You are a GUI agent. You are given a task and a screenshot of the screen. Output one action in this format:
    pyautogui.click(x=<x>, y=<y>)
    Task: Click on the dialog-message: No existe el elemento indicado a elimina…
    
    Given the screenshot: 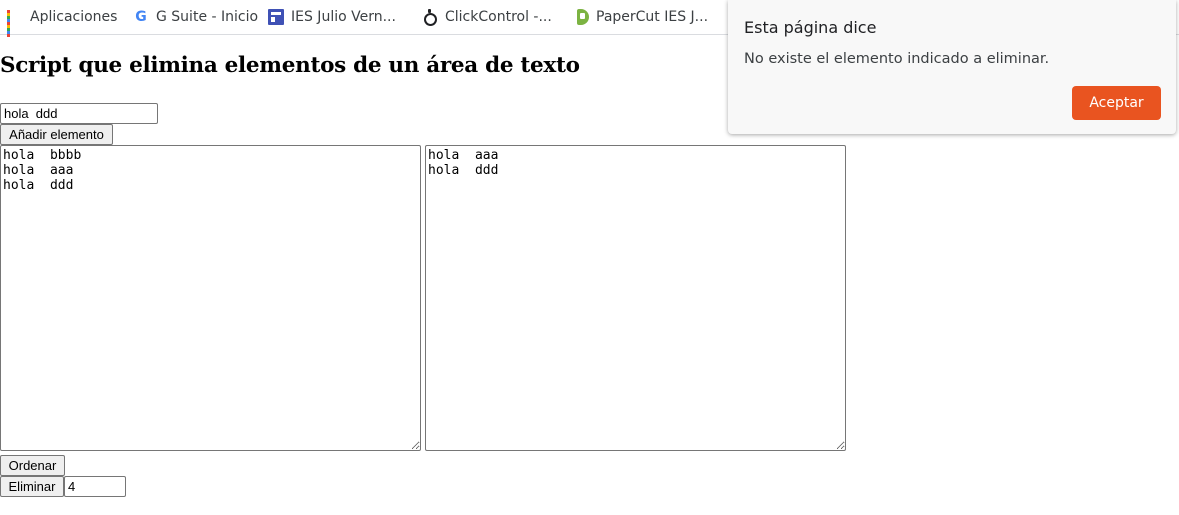 What is the action you would take?
    pyautogui.click(x=897, y=59)
    